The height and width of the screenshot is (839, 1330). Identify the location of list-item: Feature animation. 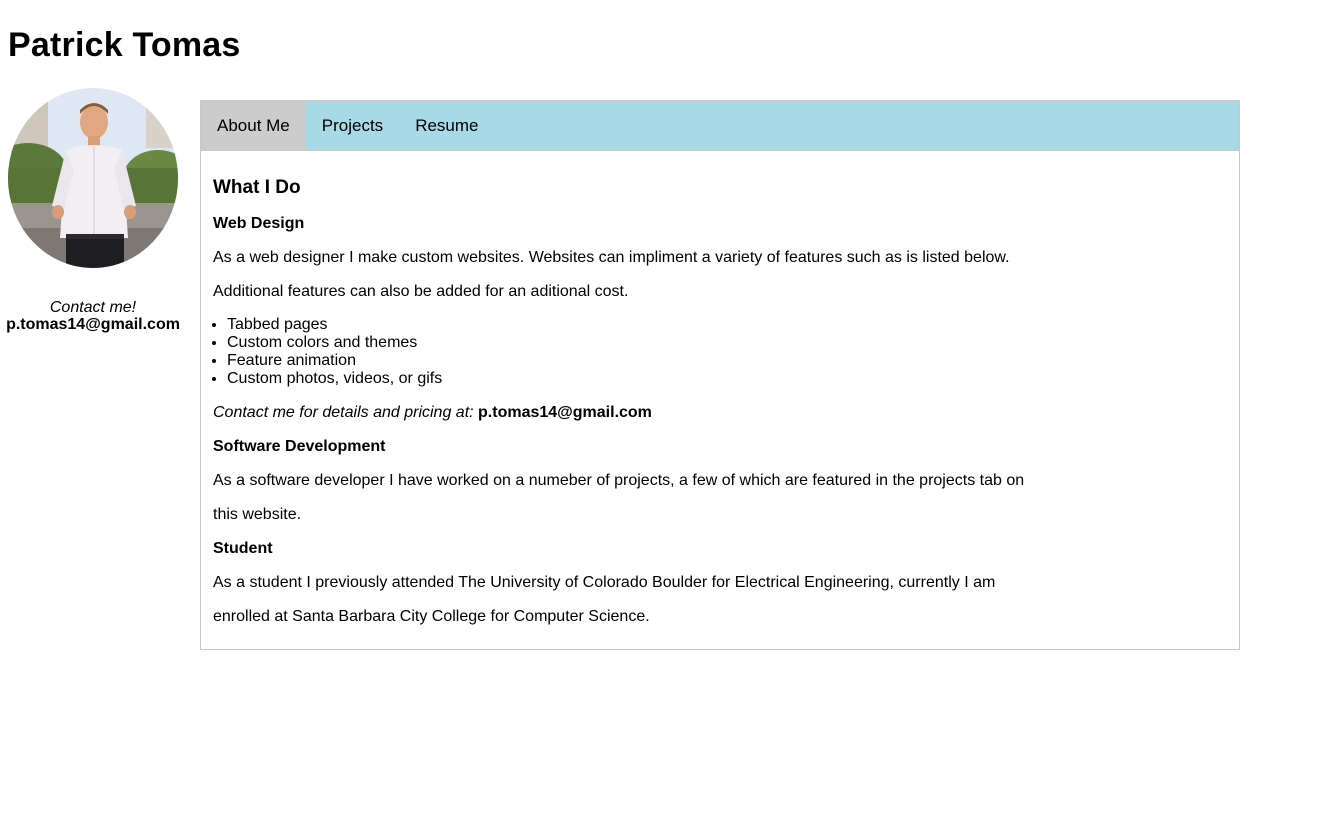
(727, 361).